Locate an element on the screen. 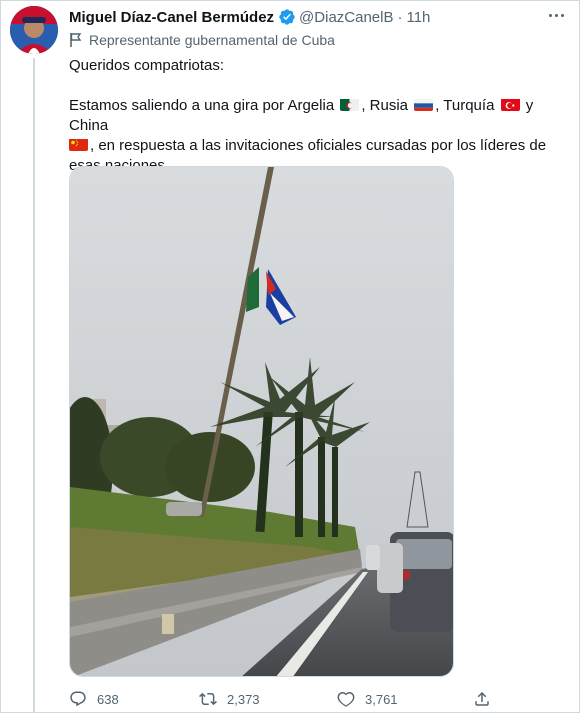 Image resolution: width=580 pixels, height=713 pixels. reply-button: 638 is located at coordinates (94, 699).